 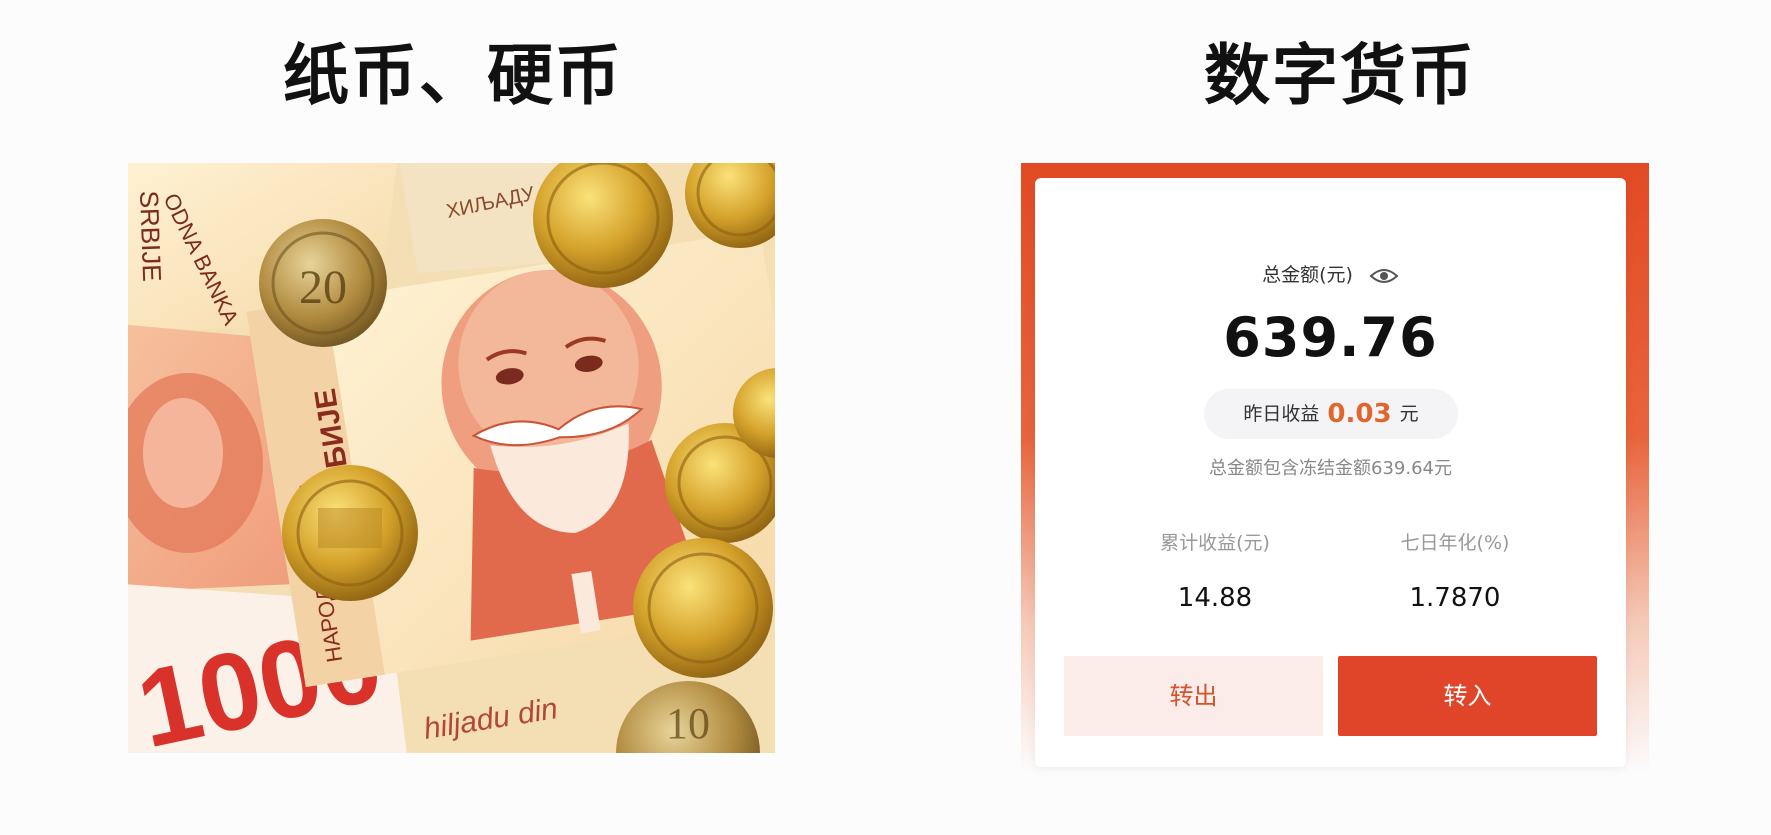 What do you see at coordinates (323, 287) in the screenshot?
I see `svg-text: 20` at bounding box center [323, 287].